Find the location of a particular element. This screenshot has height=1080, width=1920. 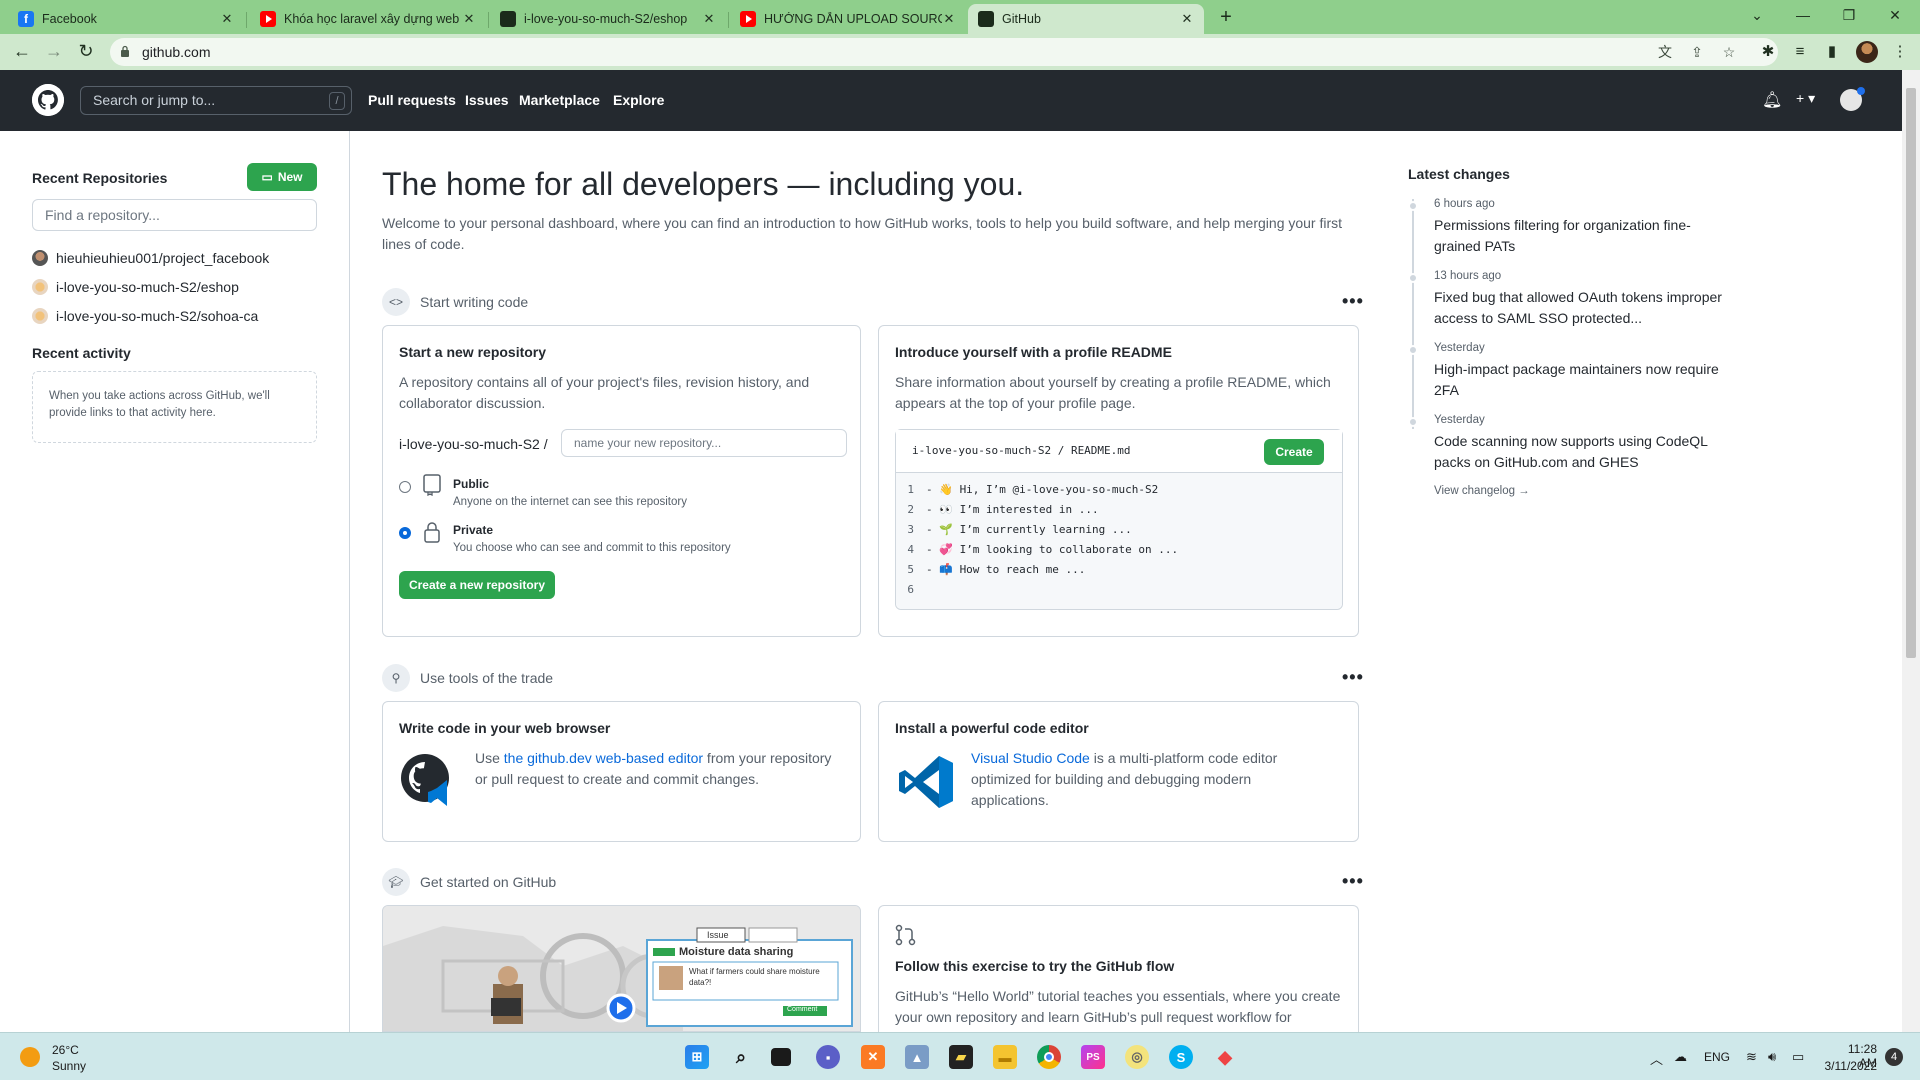

bell-icon: 🔔︎ is located at coordinates (1772, 100).